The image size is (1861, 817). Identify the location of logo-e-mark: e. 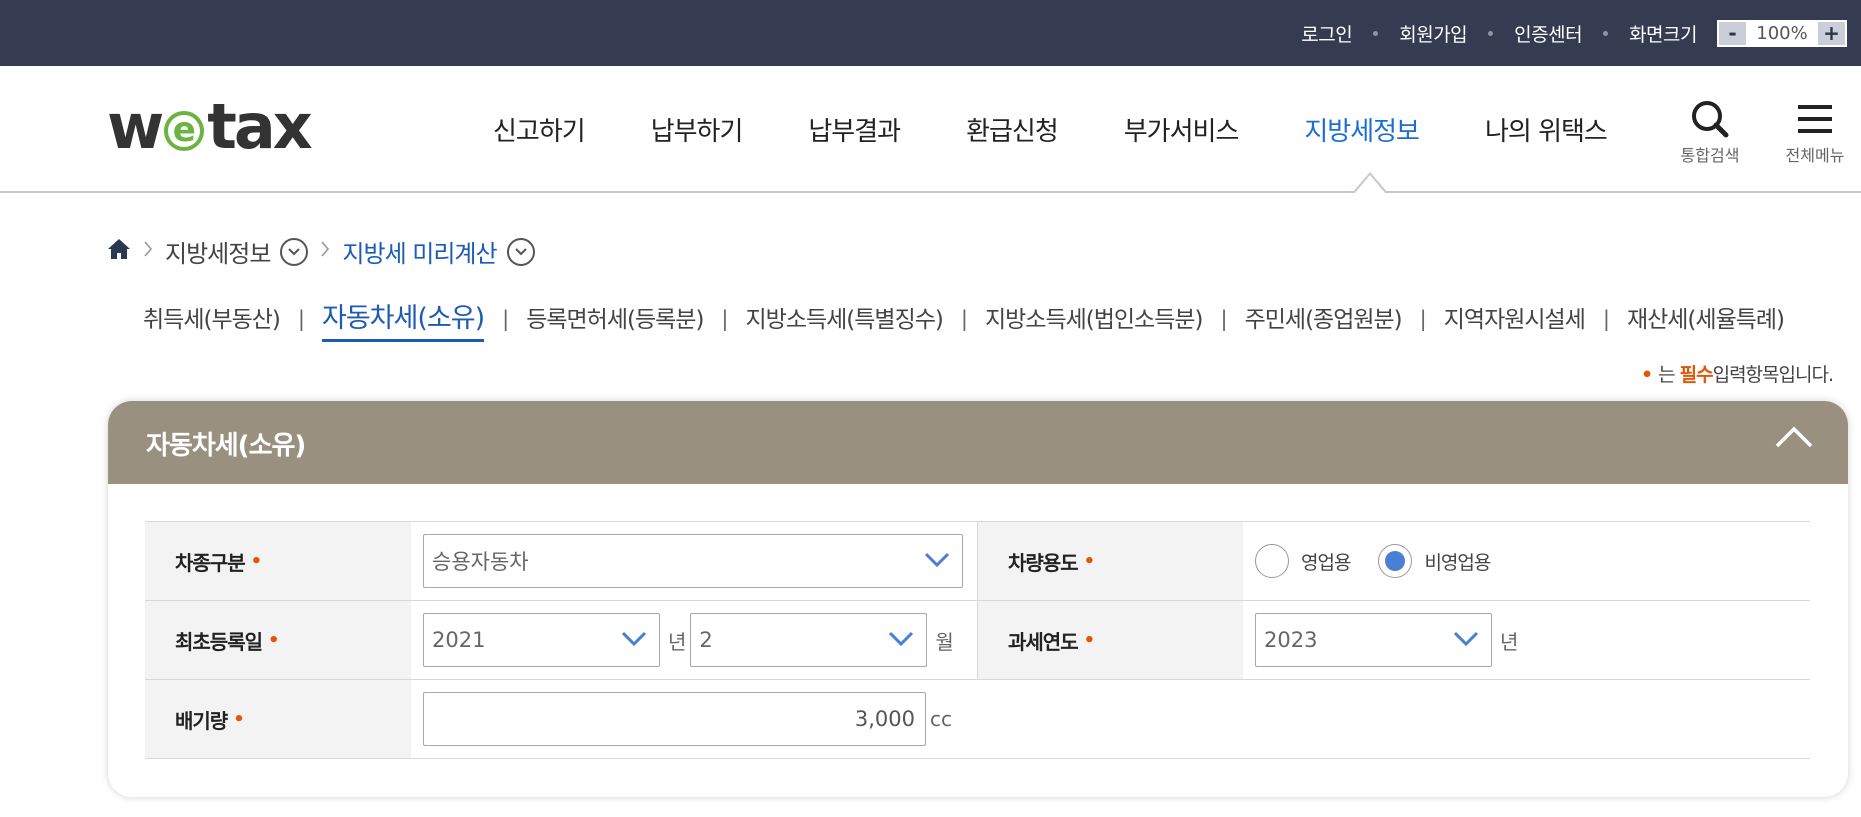
(184, 131).